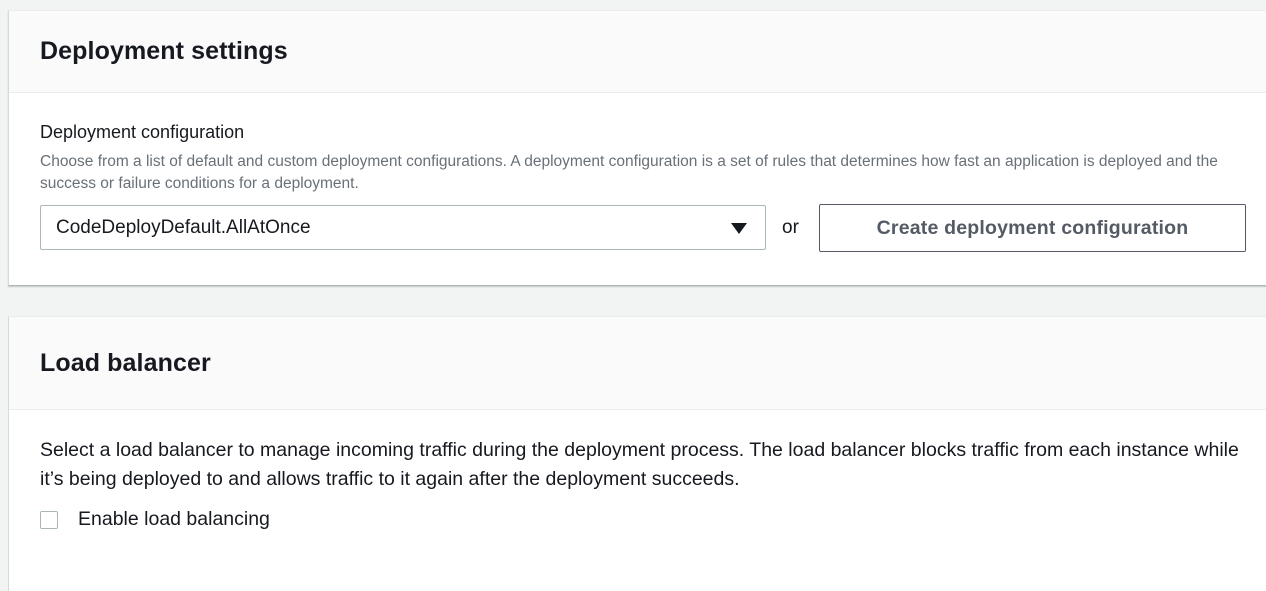  Describe the element at coordinates (174, 519) in the screenshot. I see `enable-load-balancing-label: Enable load balancing` at that location.